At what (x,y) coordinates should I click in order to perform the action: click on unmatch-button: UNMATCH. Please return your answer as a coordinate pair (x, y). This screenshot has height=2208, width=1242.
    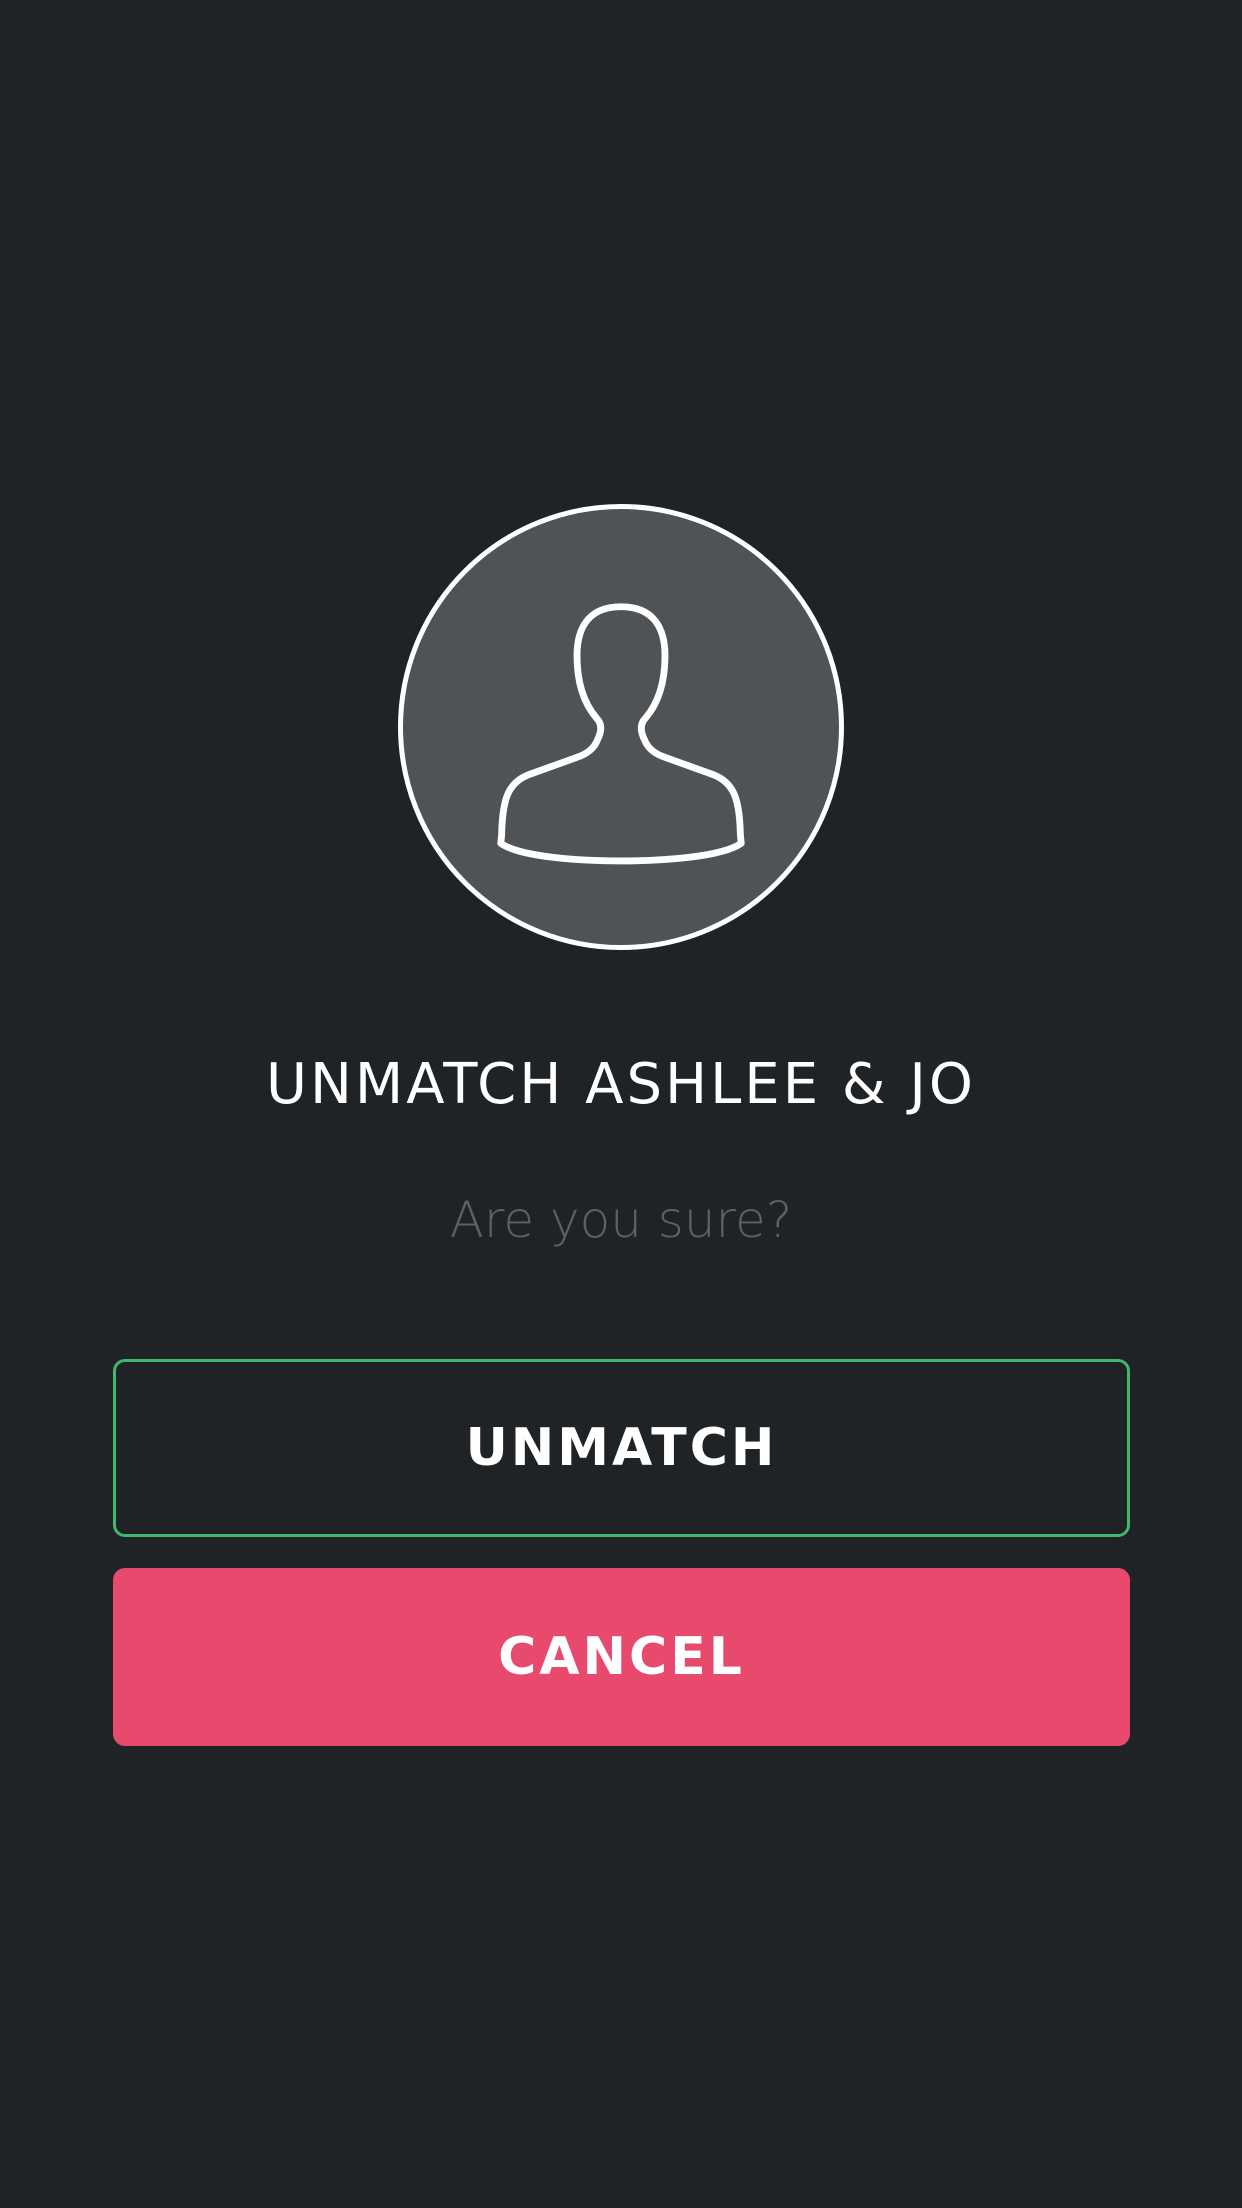
    Looking at the image, I should click on (621, 1448).